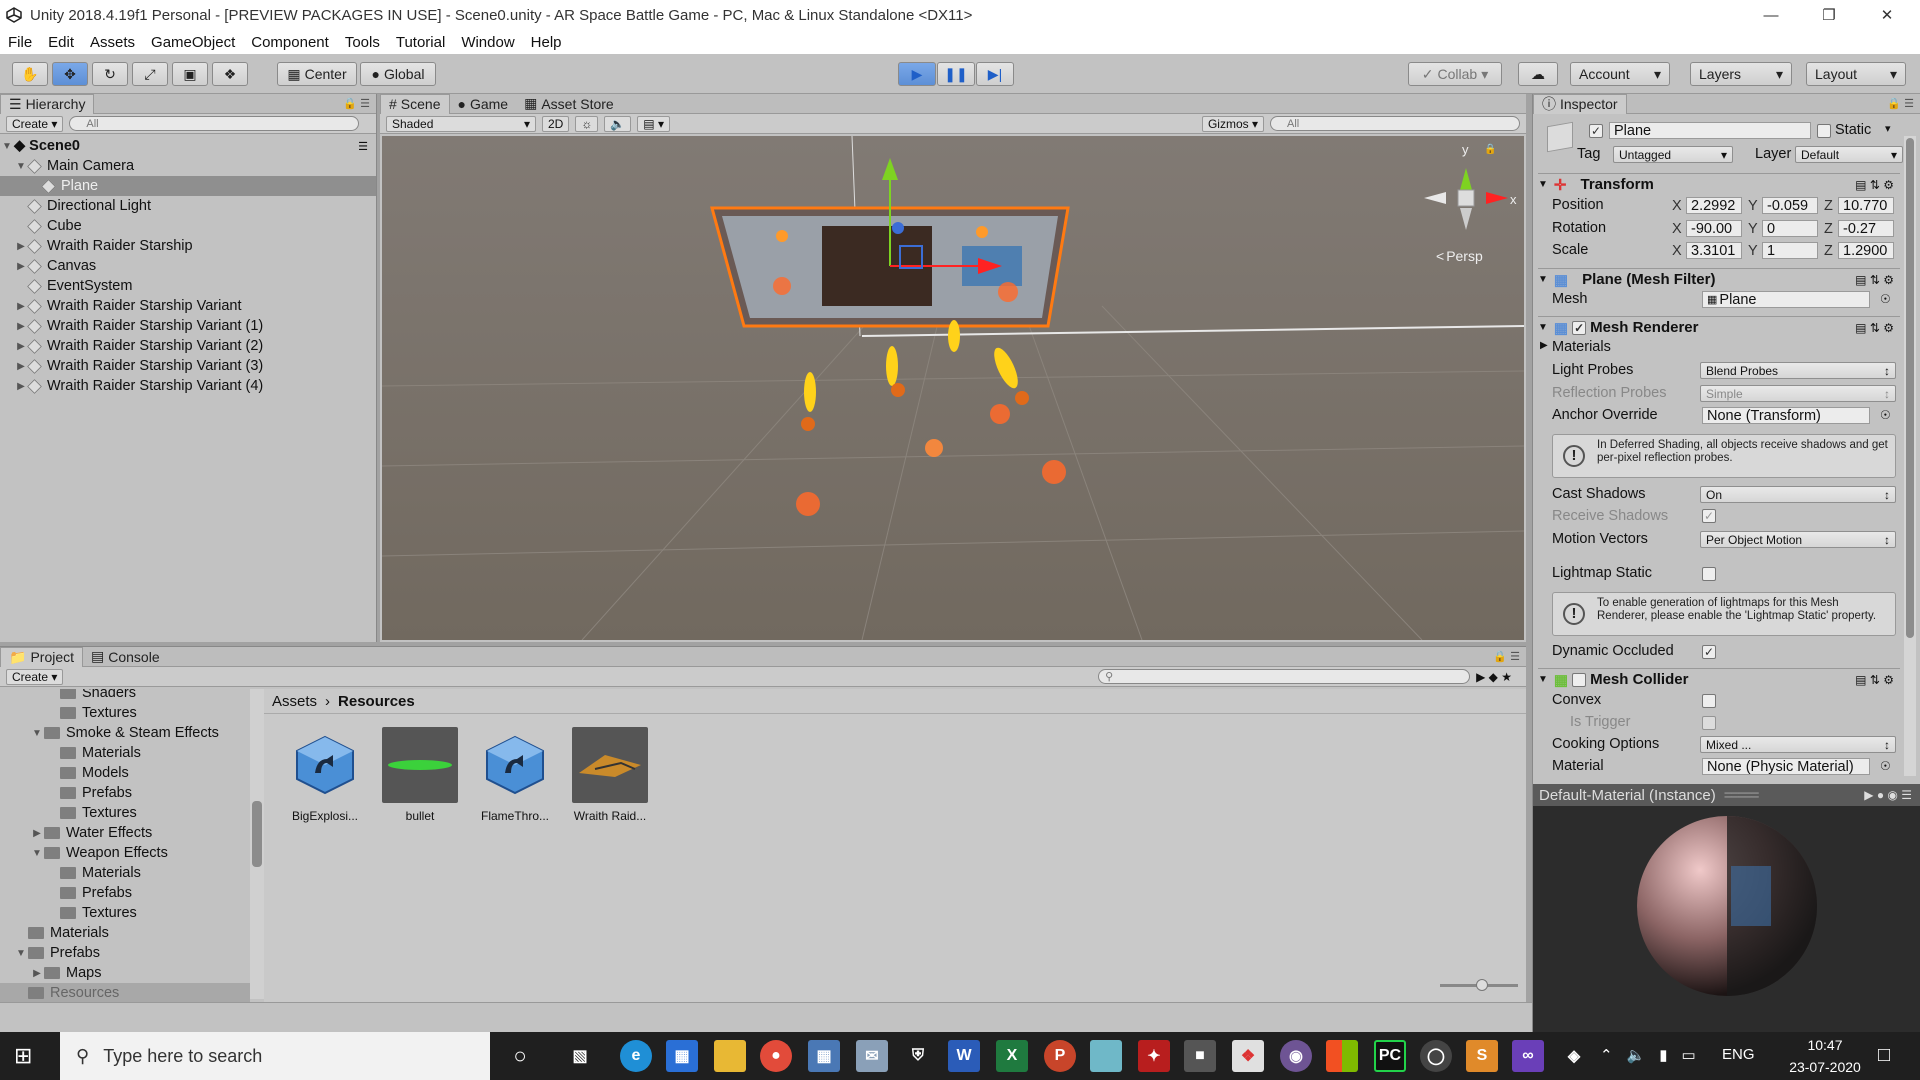 Image resolution: width=1920 pixels, height=1080 pixels. Describe the element at coordinates (1455, 74) in the screenshot. I see `collab-button: ✓ Collab ▾` at that location.